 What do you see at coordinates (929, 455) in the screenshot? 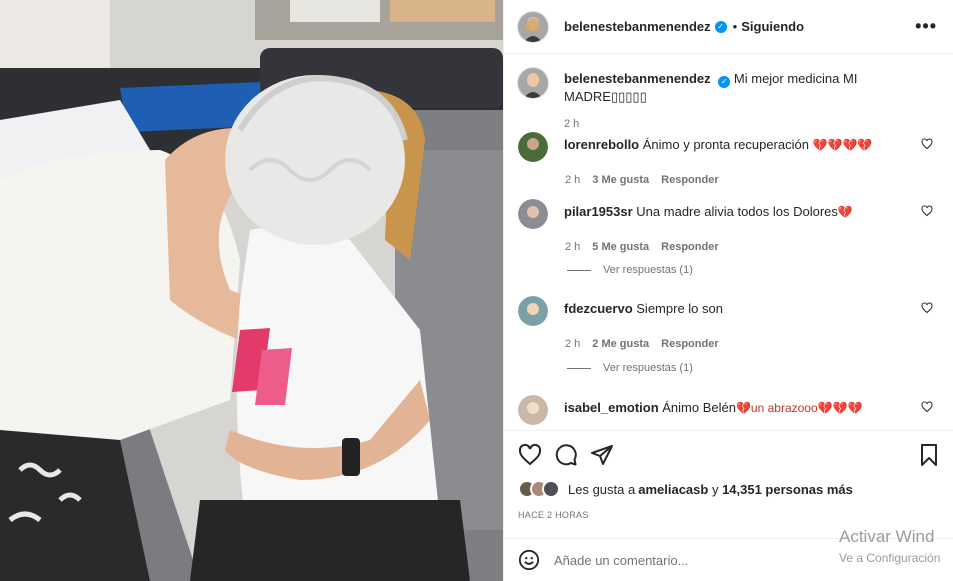
I see `bookmark-icon` at bounding box center [929, 455].